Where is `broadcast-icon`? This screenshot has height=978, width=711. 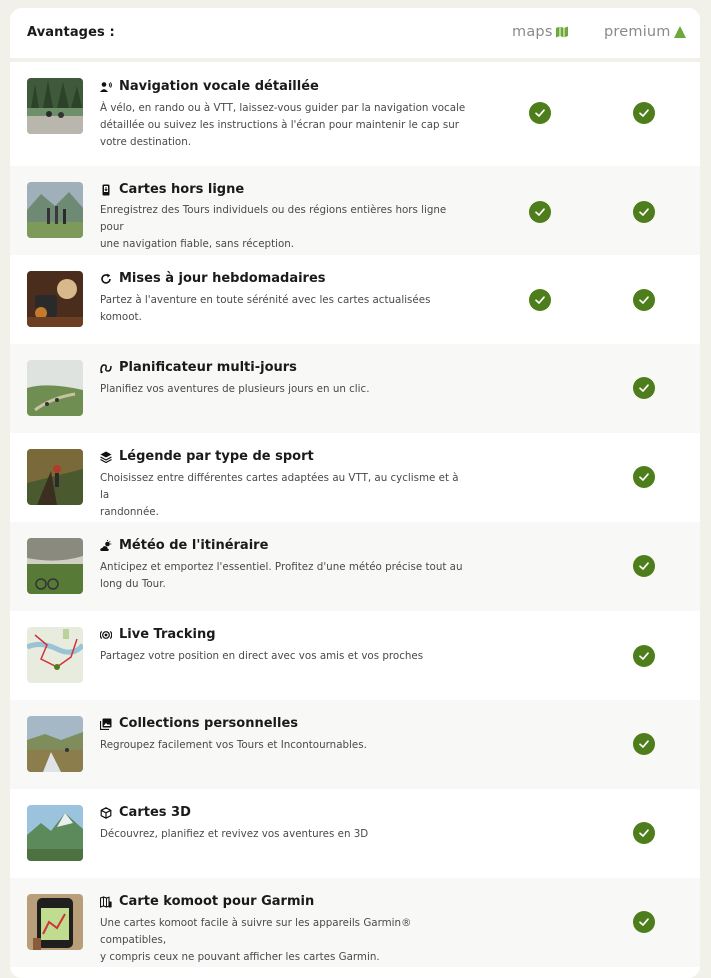
broadcast-icon is located at coordinates (106, 635).